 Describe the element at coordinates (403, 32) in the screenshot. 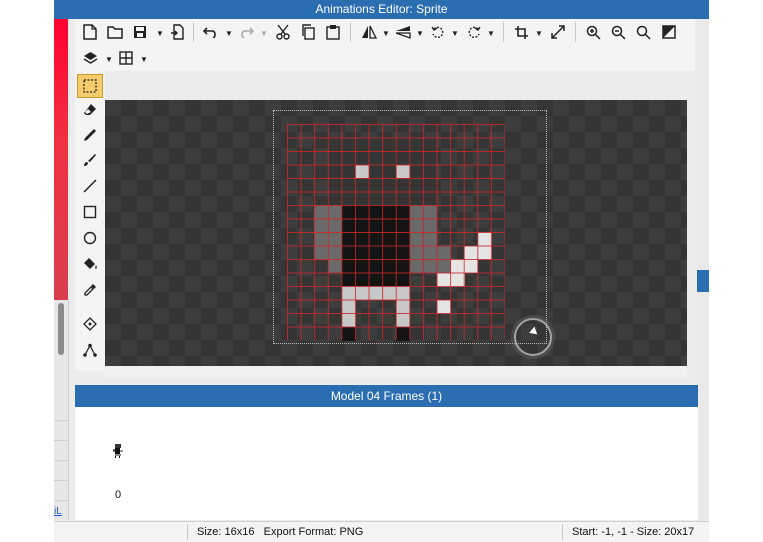

I see `flip-vertical-icon` at that location.